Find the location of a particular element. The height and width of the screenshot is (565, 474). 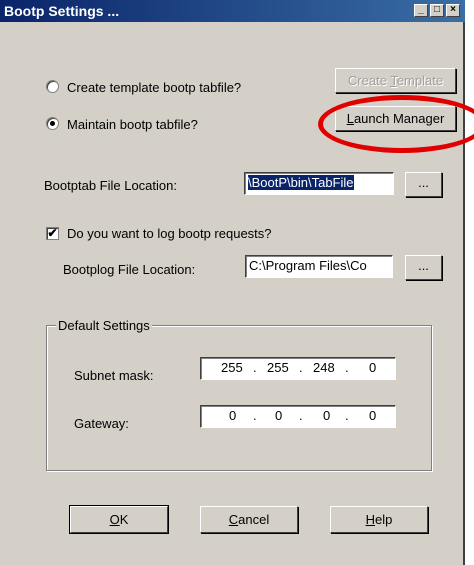

cancel-mnemonic: C is located at coordinates (233, 519).